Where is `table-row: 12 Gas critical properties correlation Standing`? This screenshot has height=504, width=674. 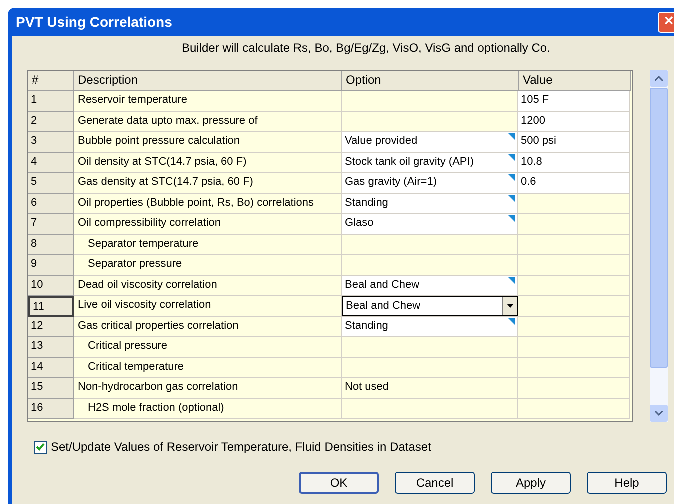
table-row: 12 Gas critical properties correlation Standing is located at coordinates (330, 326).